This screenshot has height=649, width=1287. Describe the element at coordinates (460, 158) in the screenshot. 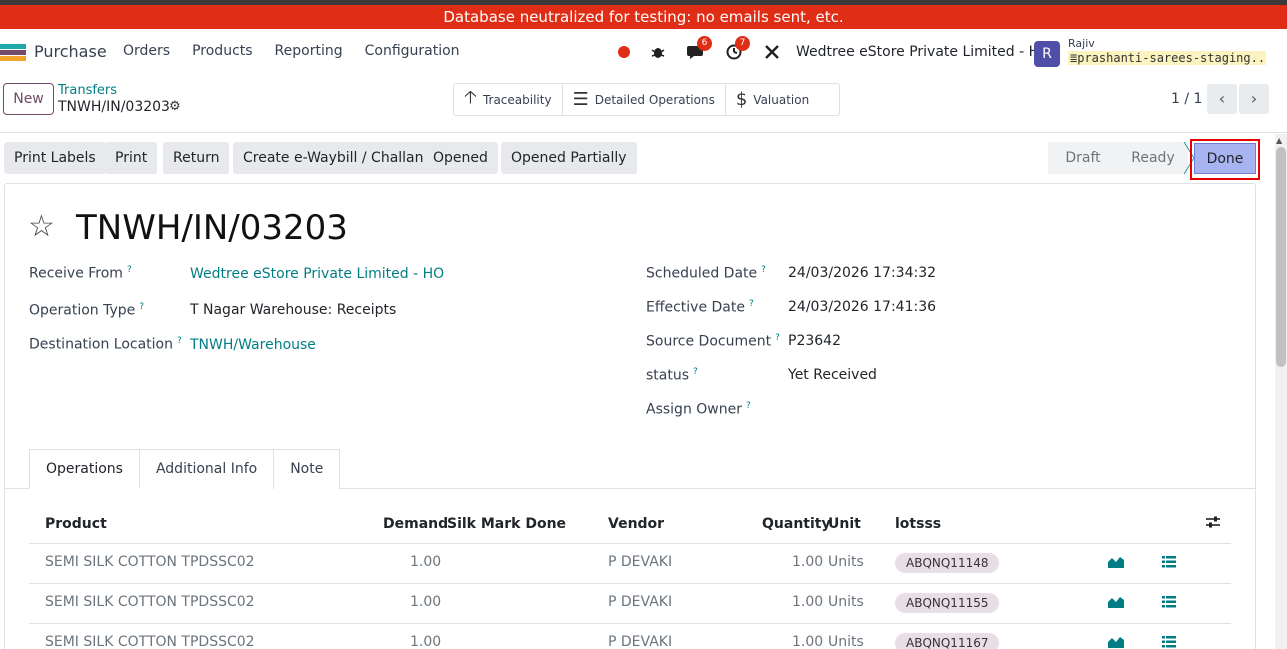

I see `opened-button: Opened` at that location.